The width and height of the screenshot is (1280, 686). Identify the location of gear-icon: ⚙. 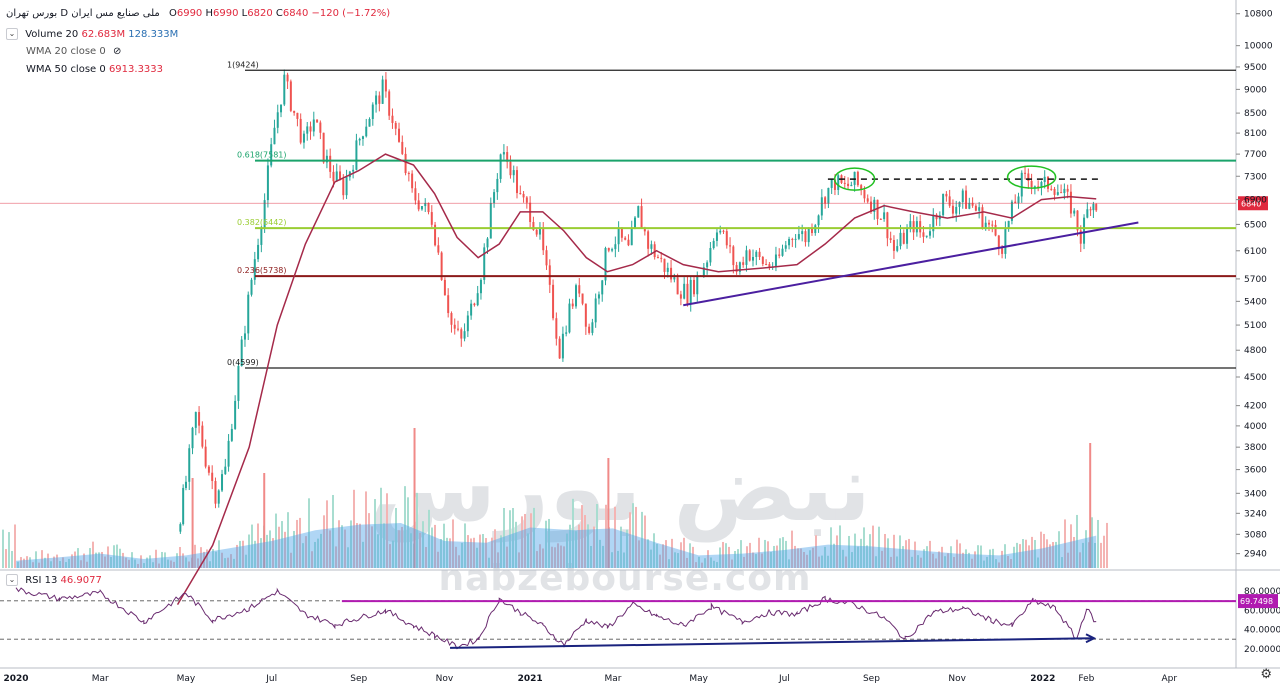
(1266, 674).